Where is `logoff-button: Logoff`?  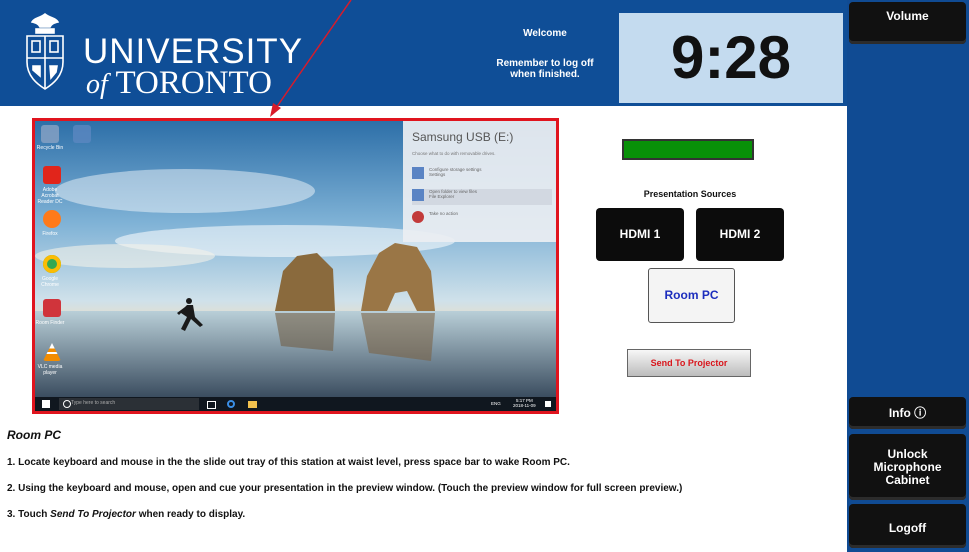 logoff-button: Logoff is located at coordinates (907, 526).